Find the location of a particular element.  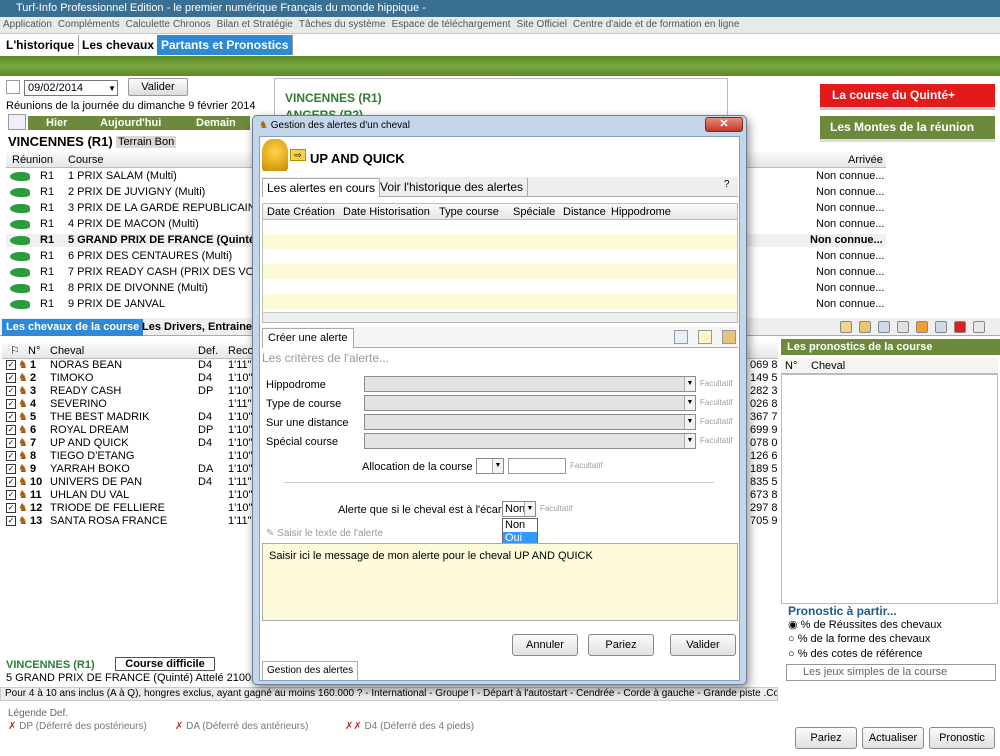

prono-opt1: ◉ % de Réussites des chevaux is located at coordinates (865, 624).